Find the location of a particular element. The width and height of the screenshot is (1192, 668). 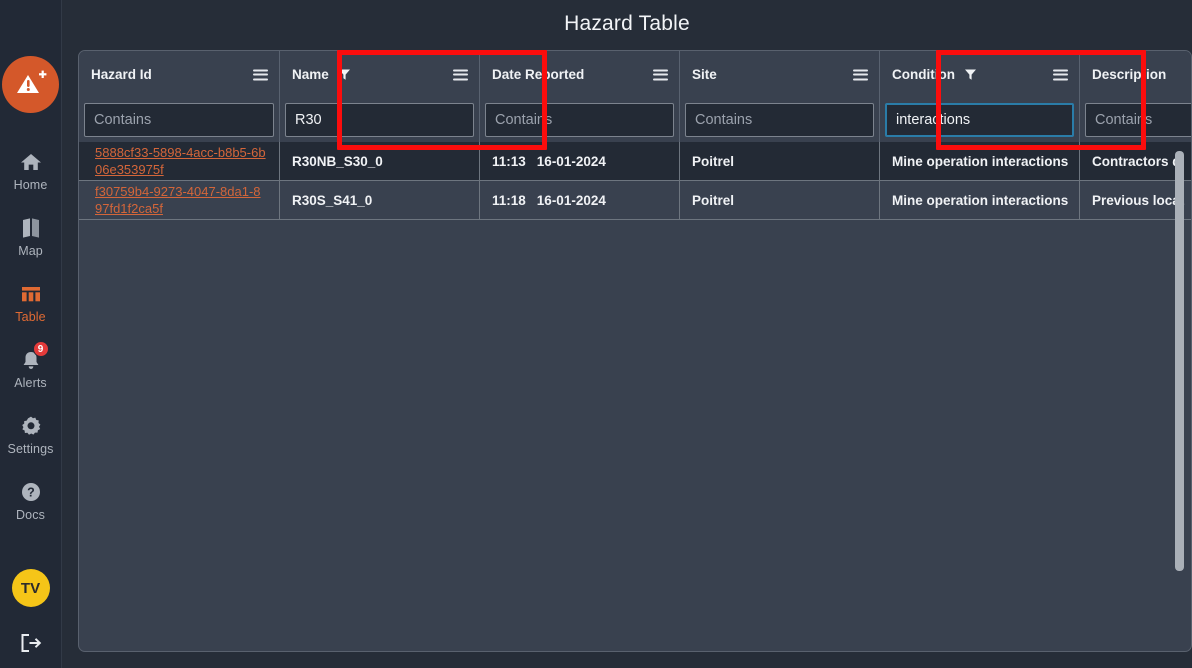

cell-hazard-id: f30759b4-9273-4047-8da1-897fd1f2ca5f is located at coordinates (179, 200).